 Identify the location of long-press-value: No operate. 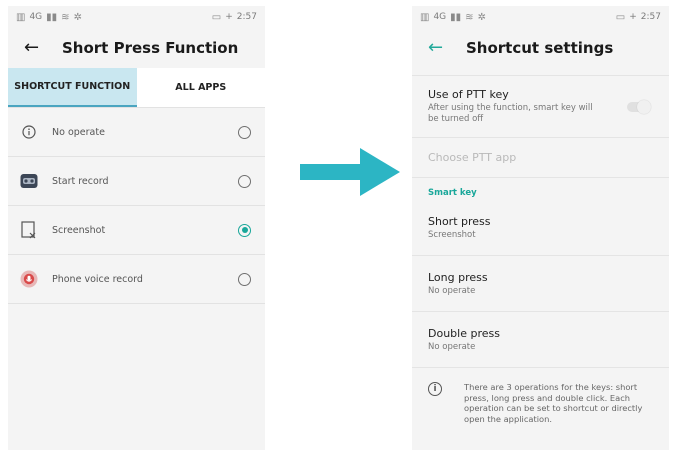
(452, 290).